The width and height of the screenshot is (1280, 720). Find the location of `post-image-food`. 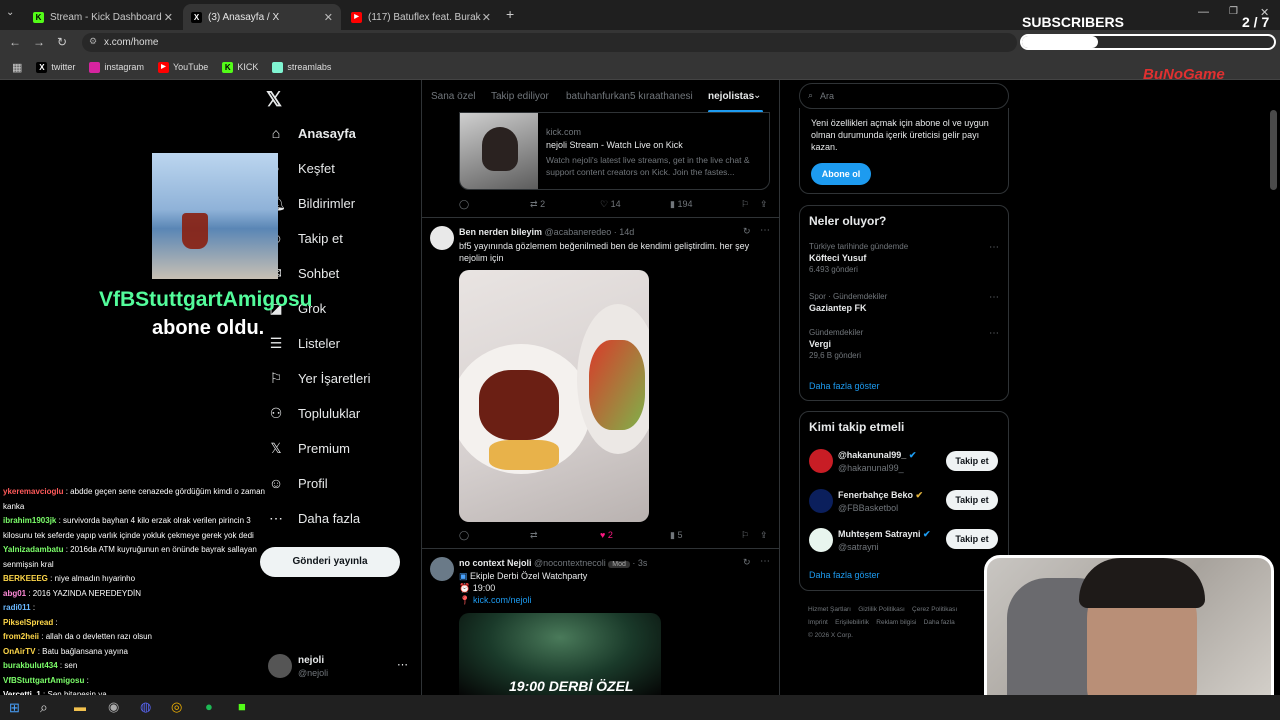

post-image-food is located at coordinates (554, 396).